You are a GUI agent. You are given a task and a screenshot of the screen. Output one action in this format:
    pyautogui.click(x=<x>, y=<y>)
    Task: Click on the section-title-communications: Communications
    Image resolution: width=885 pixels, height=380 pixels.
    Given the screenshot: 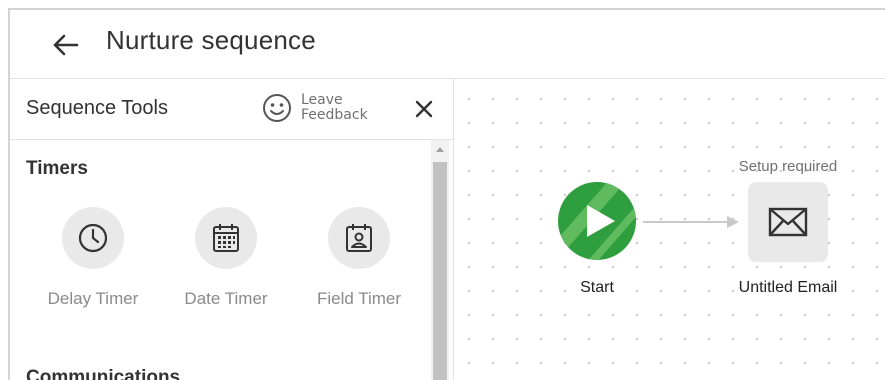 What is the action you would take?
    pyautogui.click(x=103, y=373)
    